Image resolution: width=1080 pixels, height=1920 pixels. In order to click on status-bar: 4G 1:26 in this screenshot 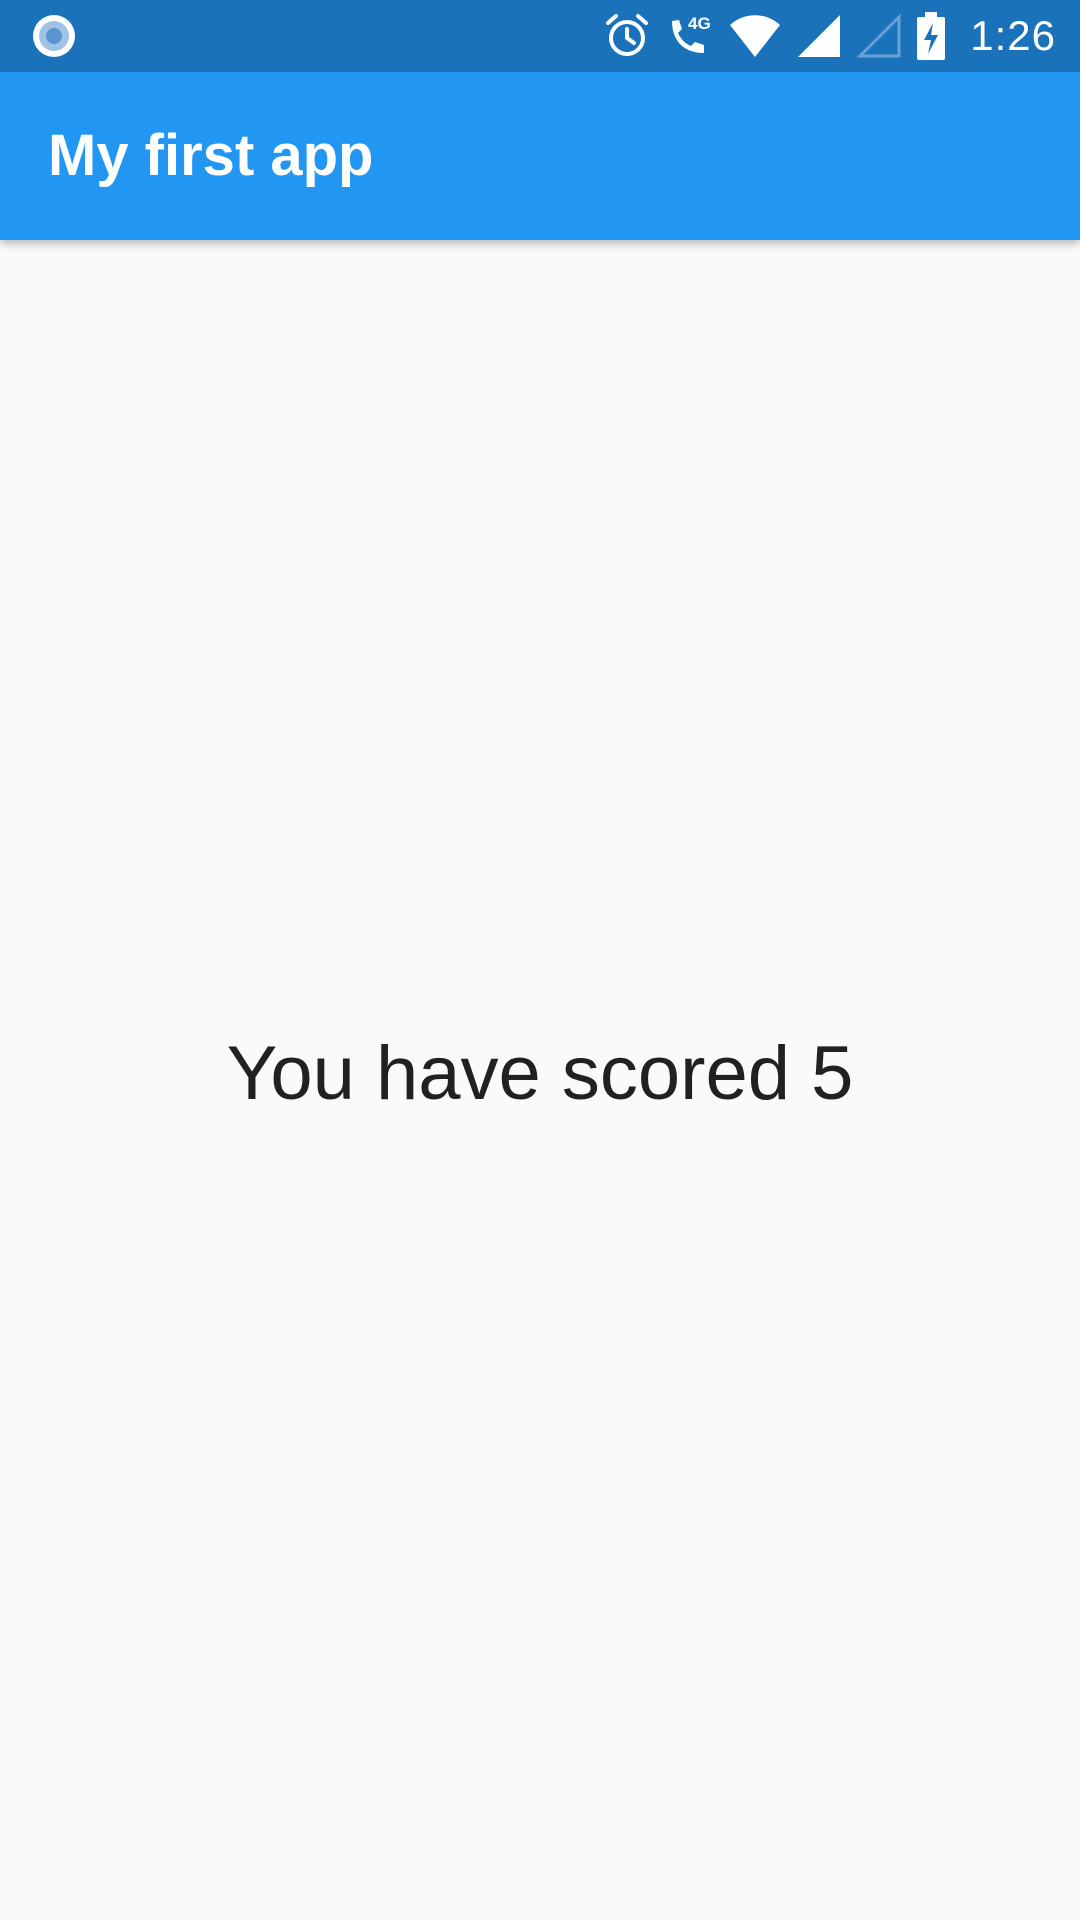, I will do `click(540, 36)`.